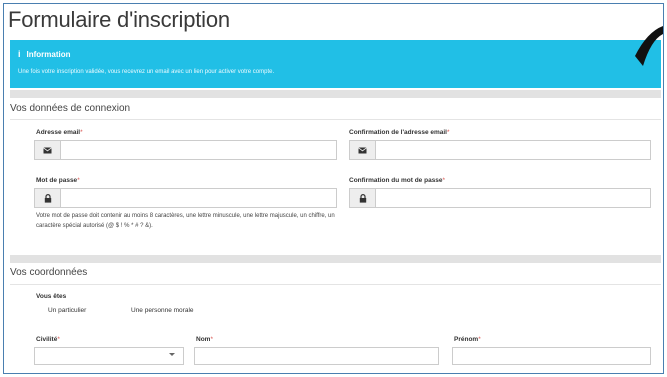  What do you see at coordinates (399, 132) in the screenshot?
I see `email-confirm-label: Confirmation de l'adresse email*` at bounding box center [399, 132].